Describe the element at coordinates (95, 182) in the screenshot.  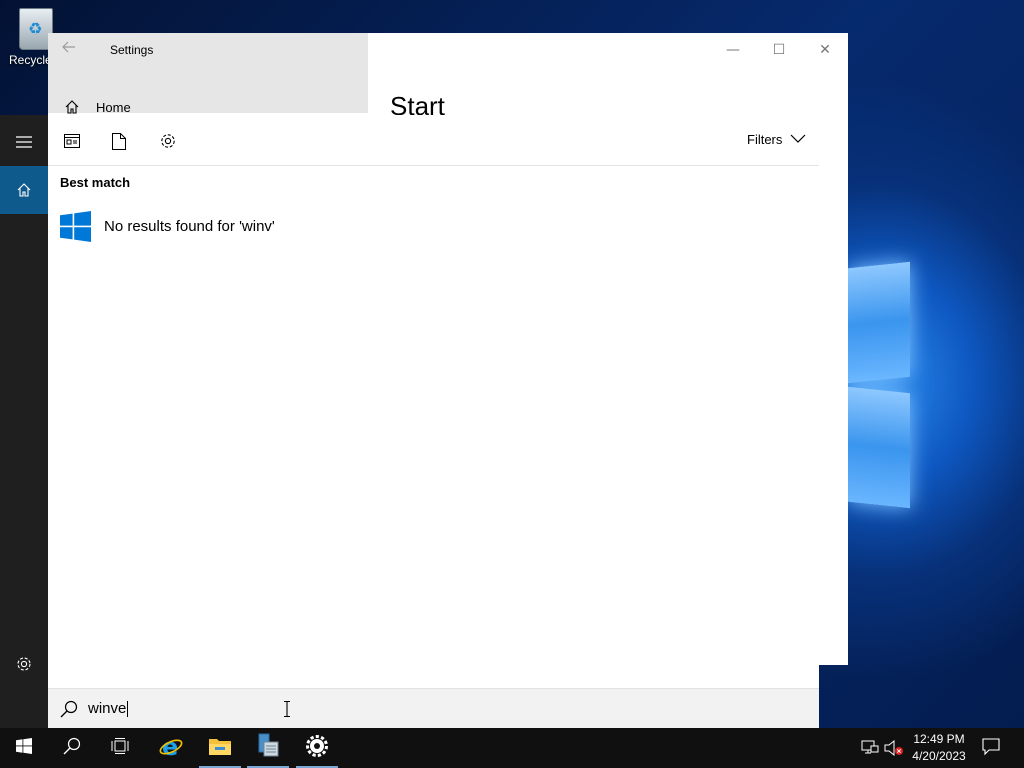
I see `section-title: Best match` at that location.